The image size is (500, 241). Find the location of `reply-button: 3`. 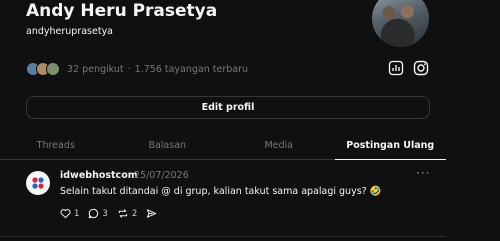

reply-button: 3 is located at coordinates (98, 213).